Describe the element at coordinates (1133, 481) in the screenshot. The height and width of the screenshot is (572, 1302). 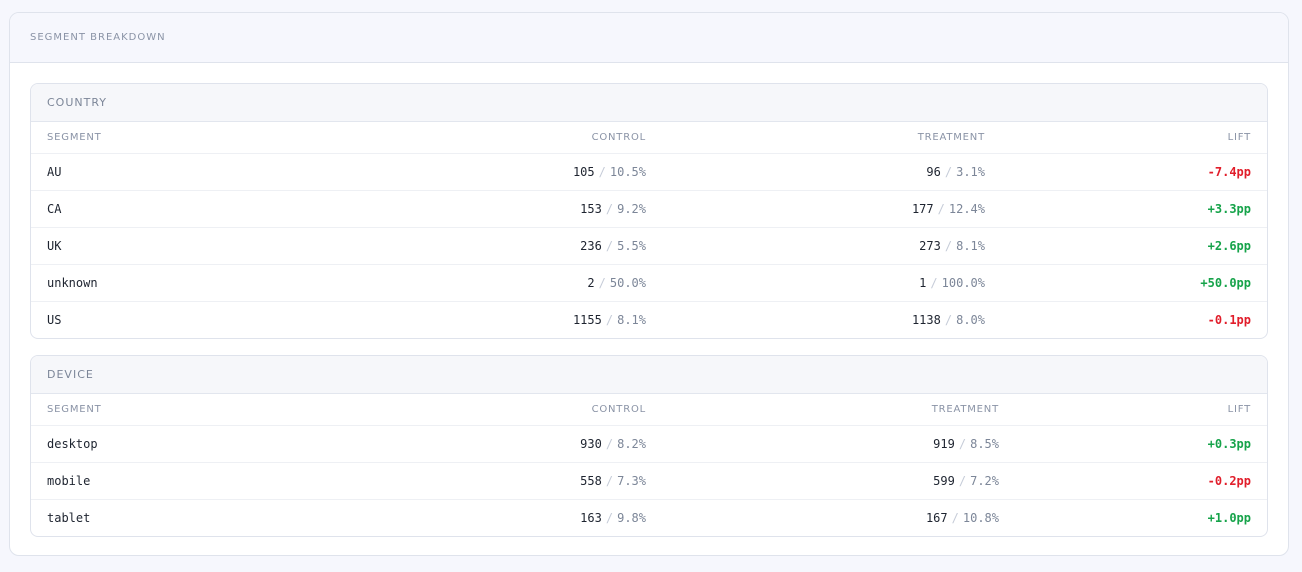
I see `lift-value: -0.2pp` at that location.